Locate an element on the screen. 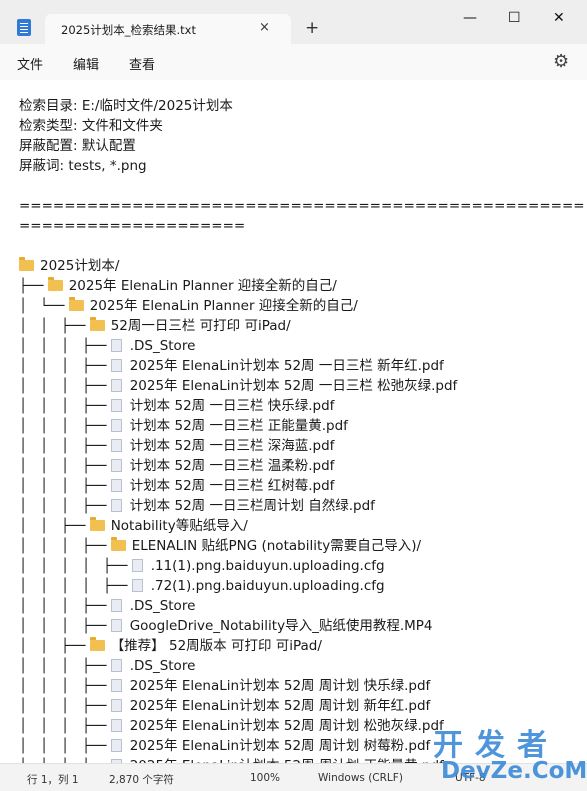 The width and height of the screenshot is (587, 791). menu-file: 文件 is located at coordinates (30, 63).